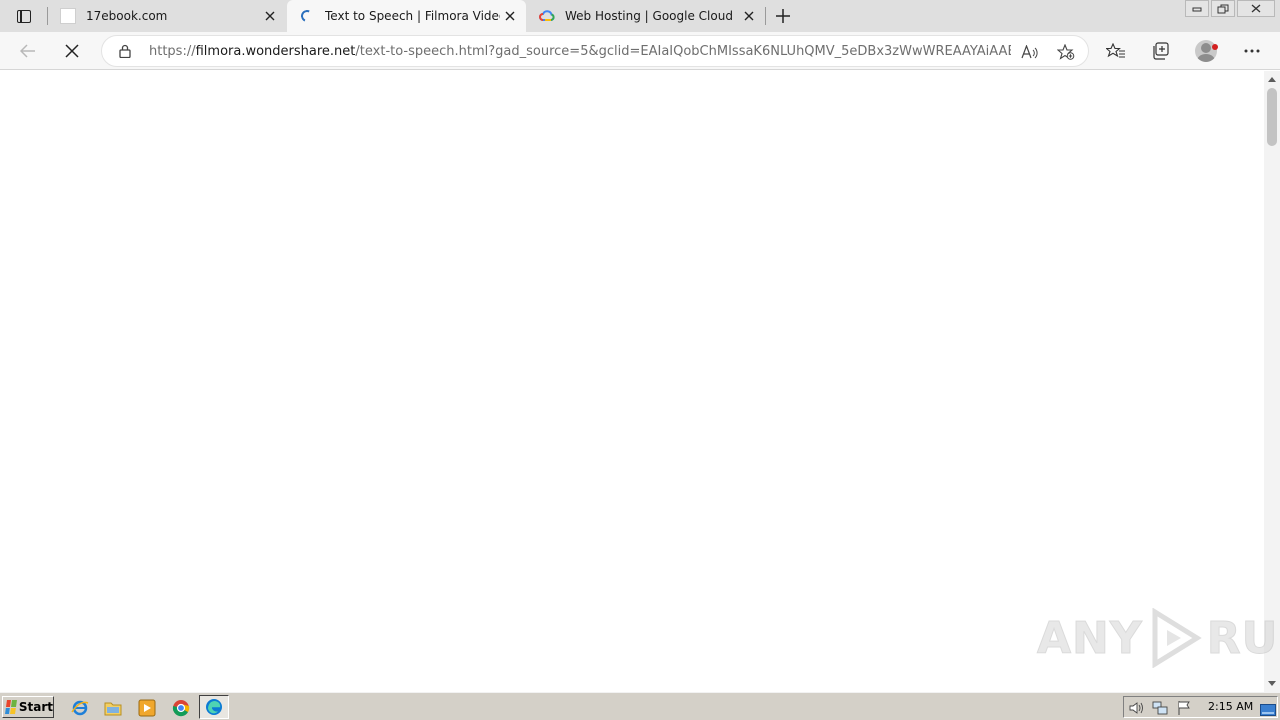 This screenshot has width=1280, height=720. Describe the element at coordinates (307, 16) in the screenshot. I see `loading-spinner-icon` at that location.